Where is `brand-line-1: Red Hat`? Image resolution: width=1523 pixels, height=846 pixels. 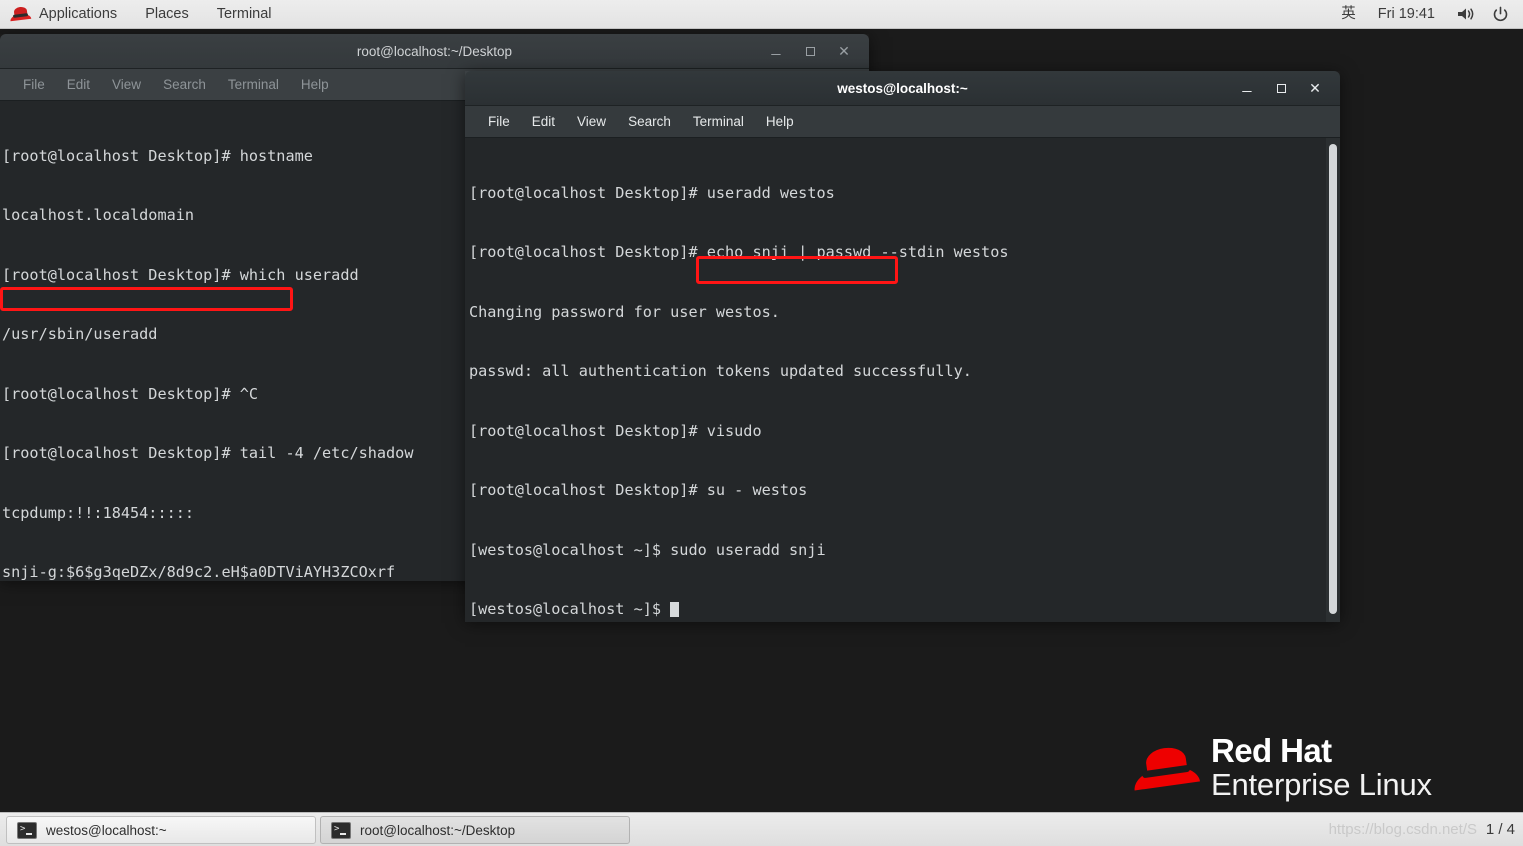 brand-line-1: Red Hat is located at coordinates (1271, 750).